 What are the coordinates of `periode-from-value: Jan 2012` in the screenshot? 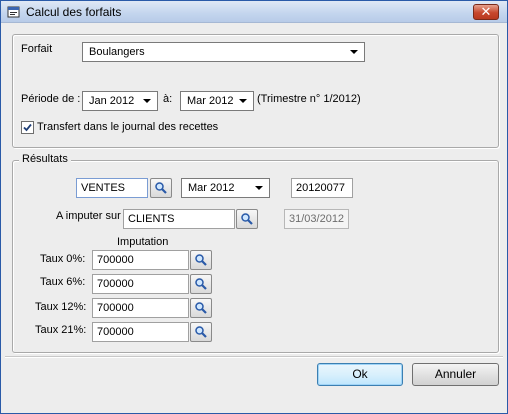 It's located at (112, 101).